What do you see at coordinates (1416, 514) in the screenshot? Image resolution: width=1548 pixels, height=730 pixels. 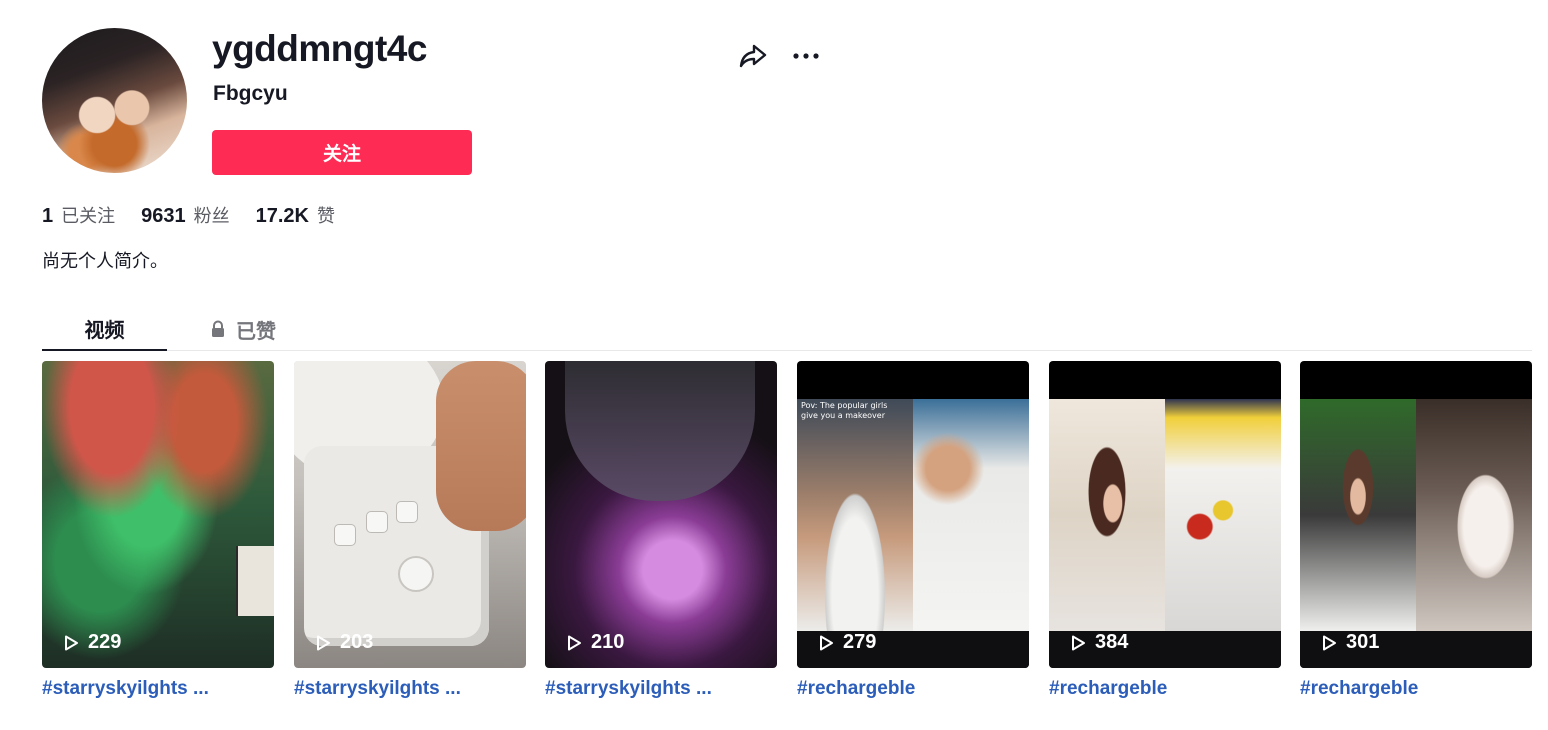 I see `video-thumbnail: 301` at bounding box center [1416, 514].